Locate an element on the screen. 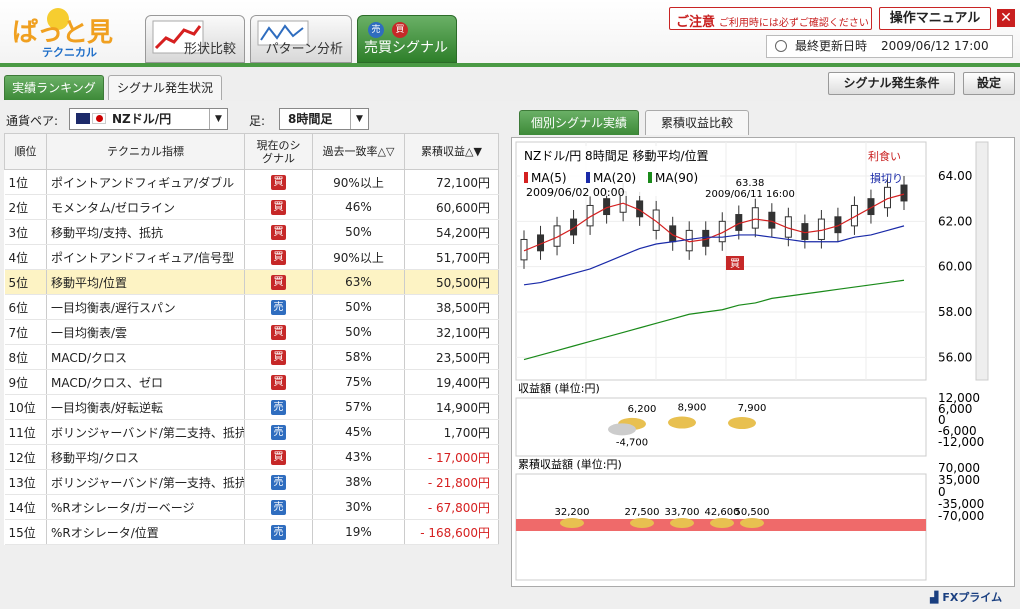 Image resolution: width=1020 pixels, height=609 pixels. table-row: 1位 ポイントアンドフィギュア/ダブル 買 90%以上 72,100円 is located at coordinates (251, 182).